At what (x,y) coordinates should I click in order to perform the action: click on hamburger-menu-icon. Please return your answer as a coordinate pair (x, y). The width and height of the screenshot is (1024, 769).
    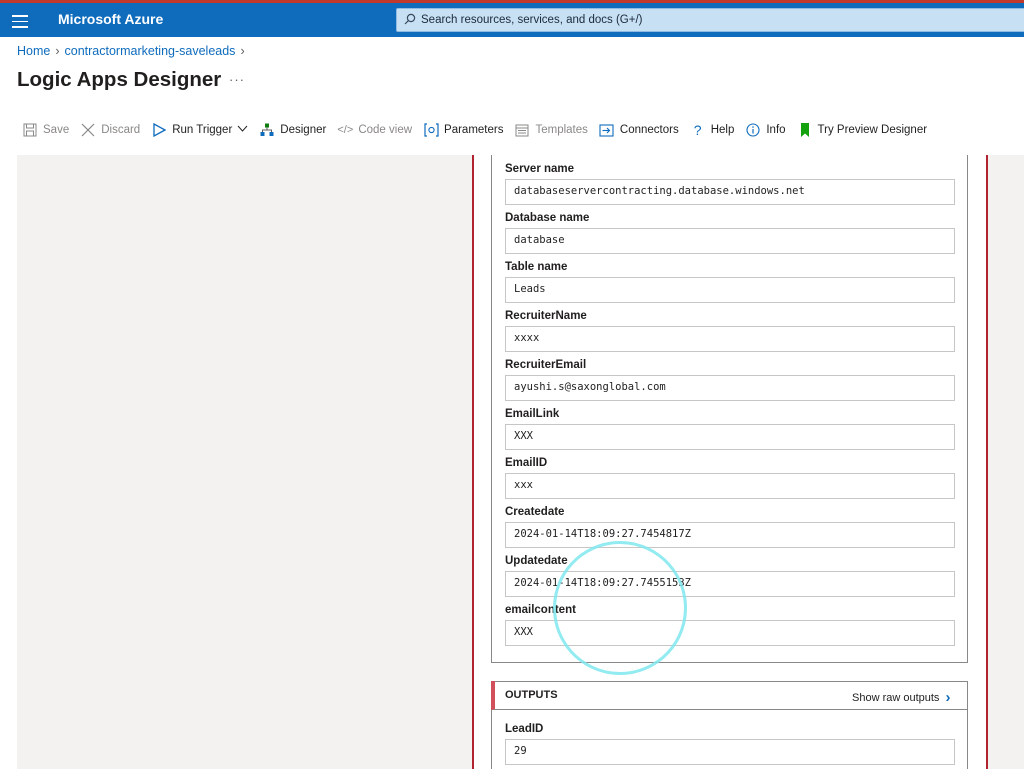
    Looking at the image, I should click on (20, 20).